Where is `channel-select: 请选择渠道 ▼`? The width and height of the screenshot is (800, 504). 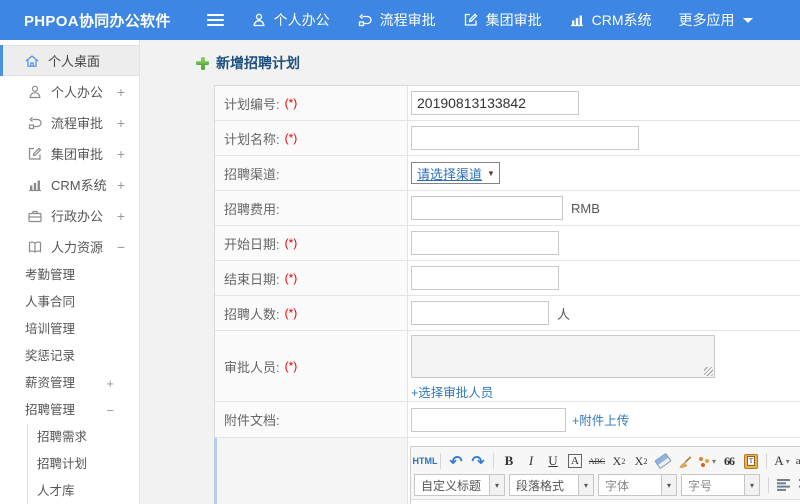
channel-select: 请选择渠道 ▼ is located at coordinates (455, 173).